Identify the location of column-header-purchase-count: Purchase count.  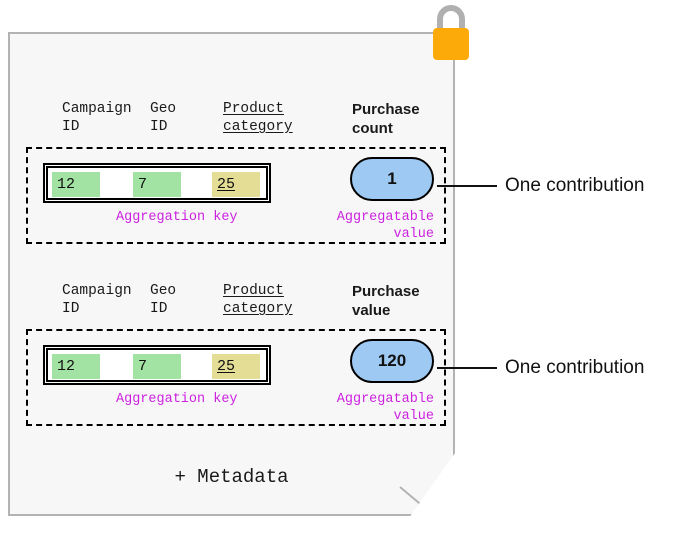
(386, 119).